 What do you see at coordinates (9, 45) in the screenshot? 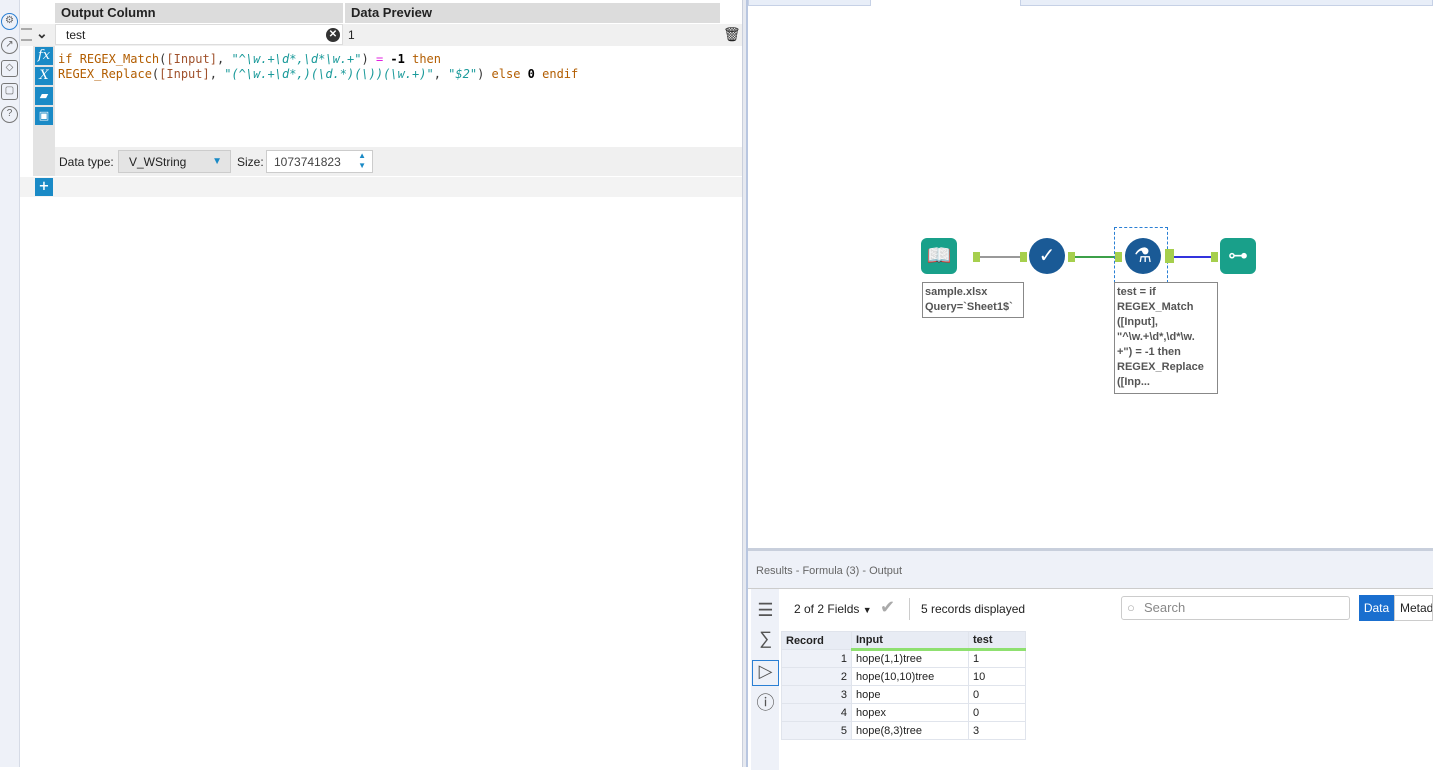
I see `navigate-icon: ↗` at bounding box center [9, 45].